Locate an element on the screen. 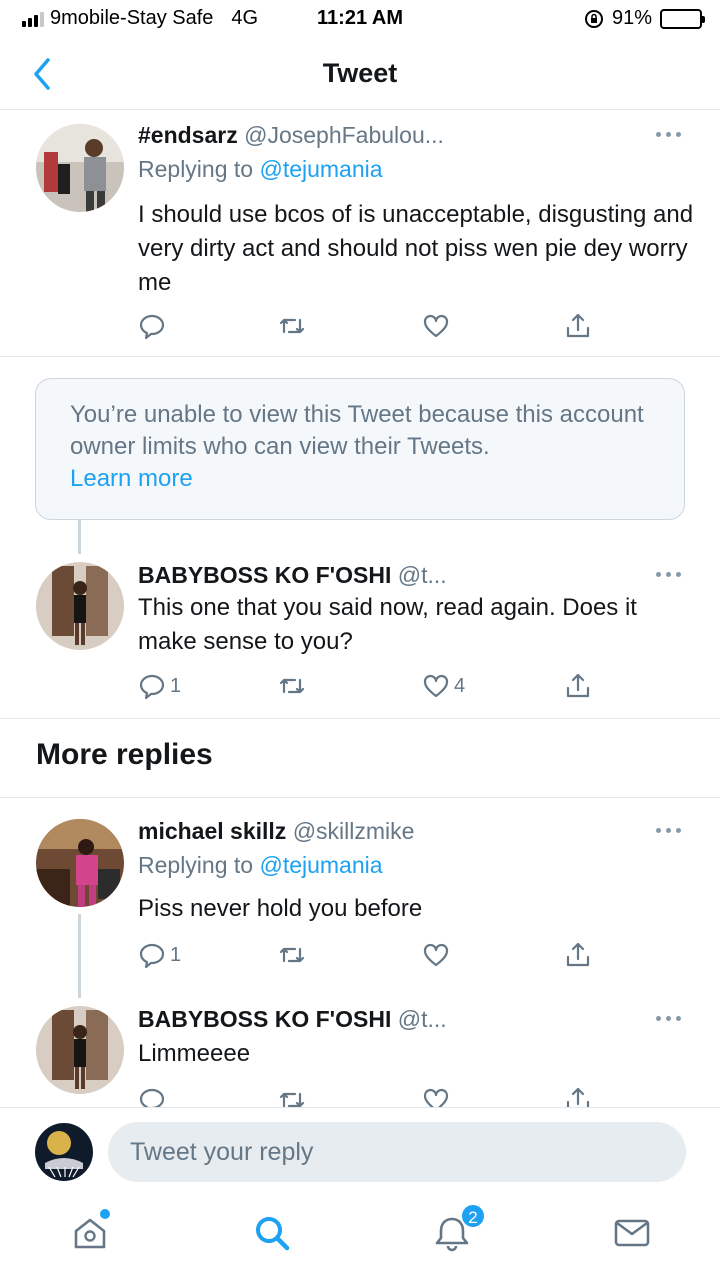 The width and height of the screenshot is (720, 1280). status-right: 91% is located at coordinates (644, 18).